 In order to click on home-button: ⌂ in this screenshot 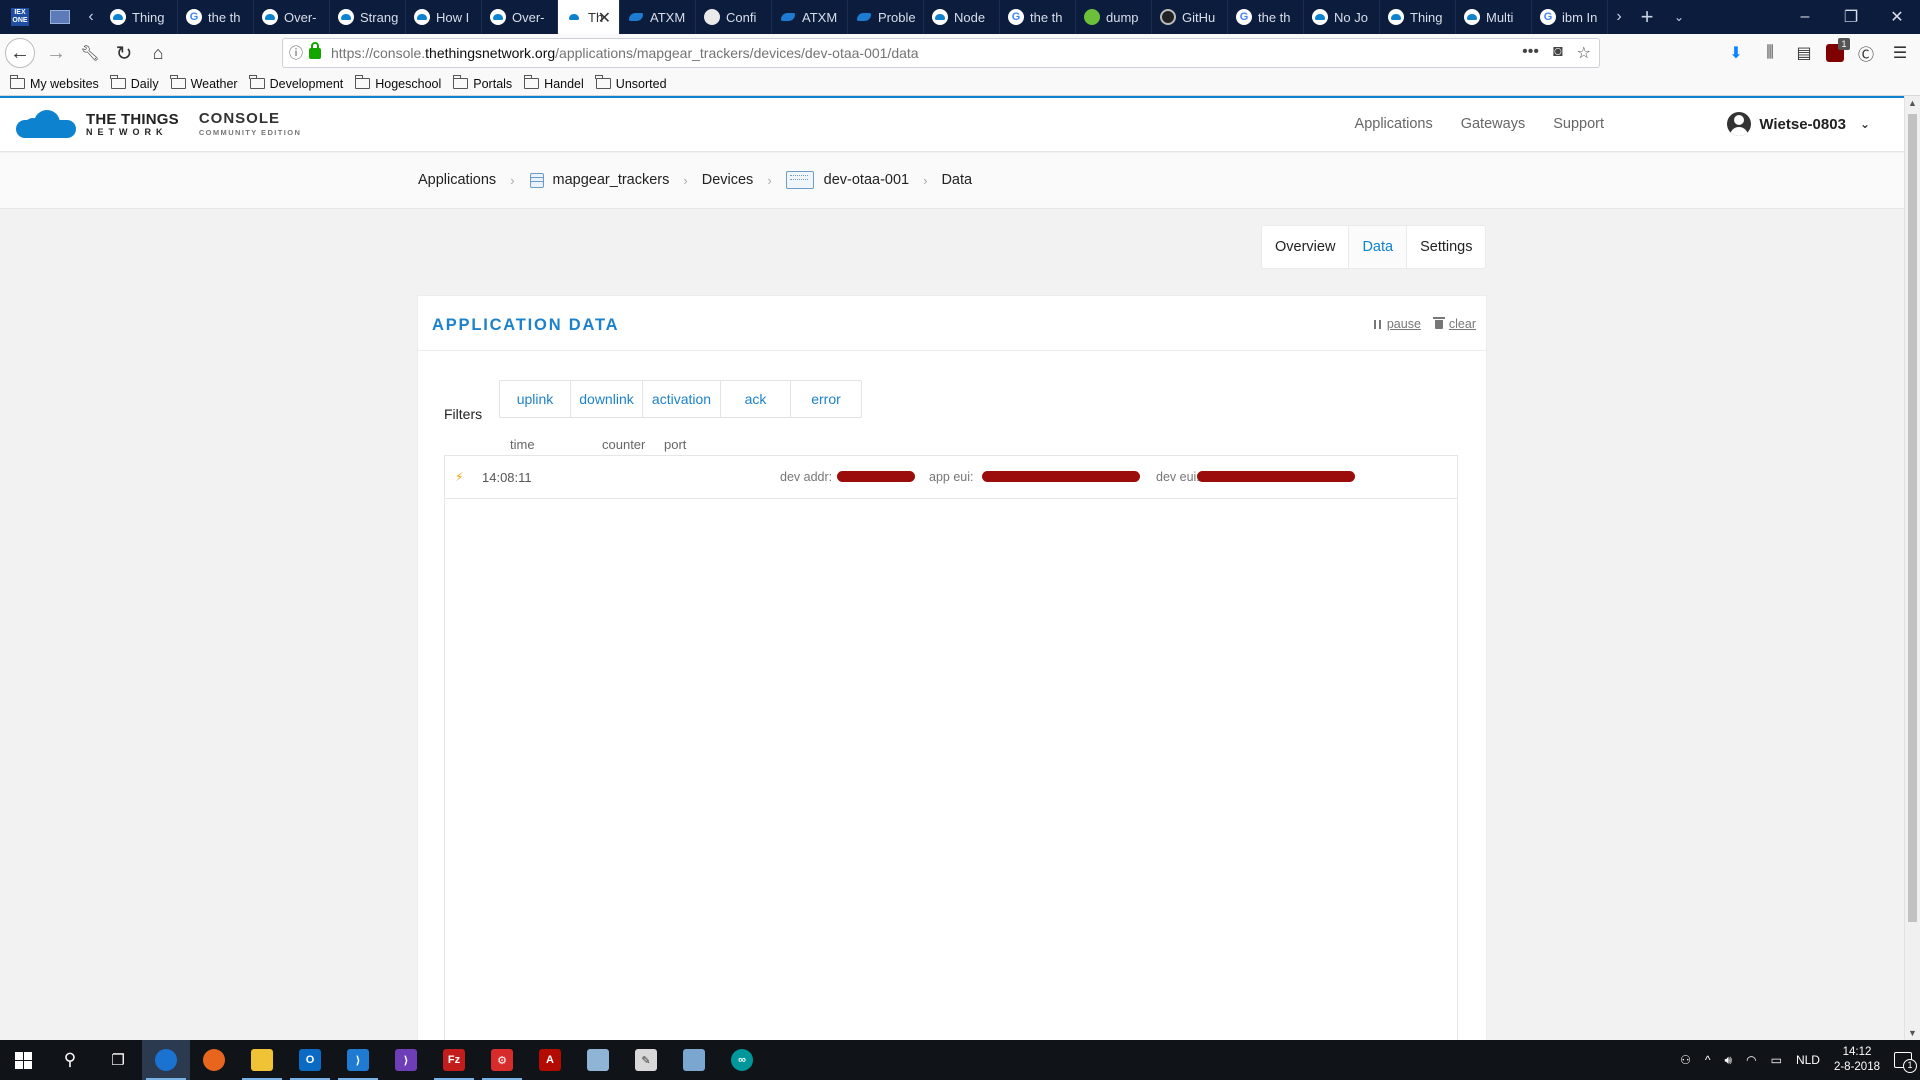, I will do `click(158, 53)`.